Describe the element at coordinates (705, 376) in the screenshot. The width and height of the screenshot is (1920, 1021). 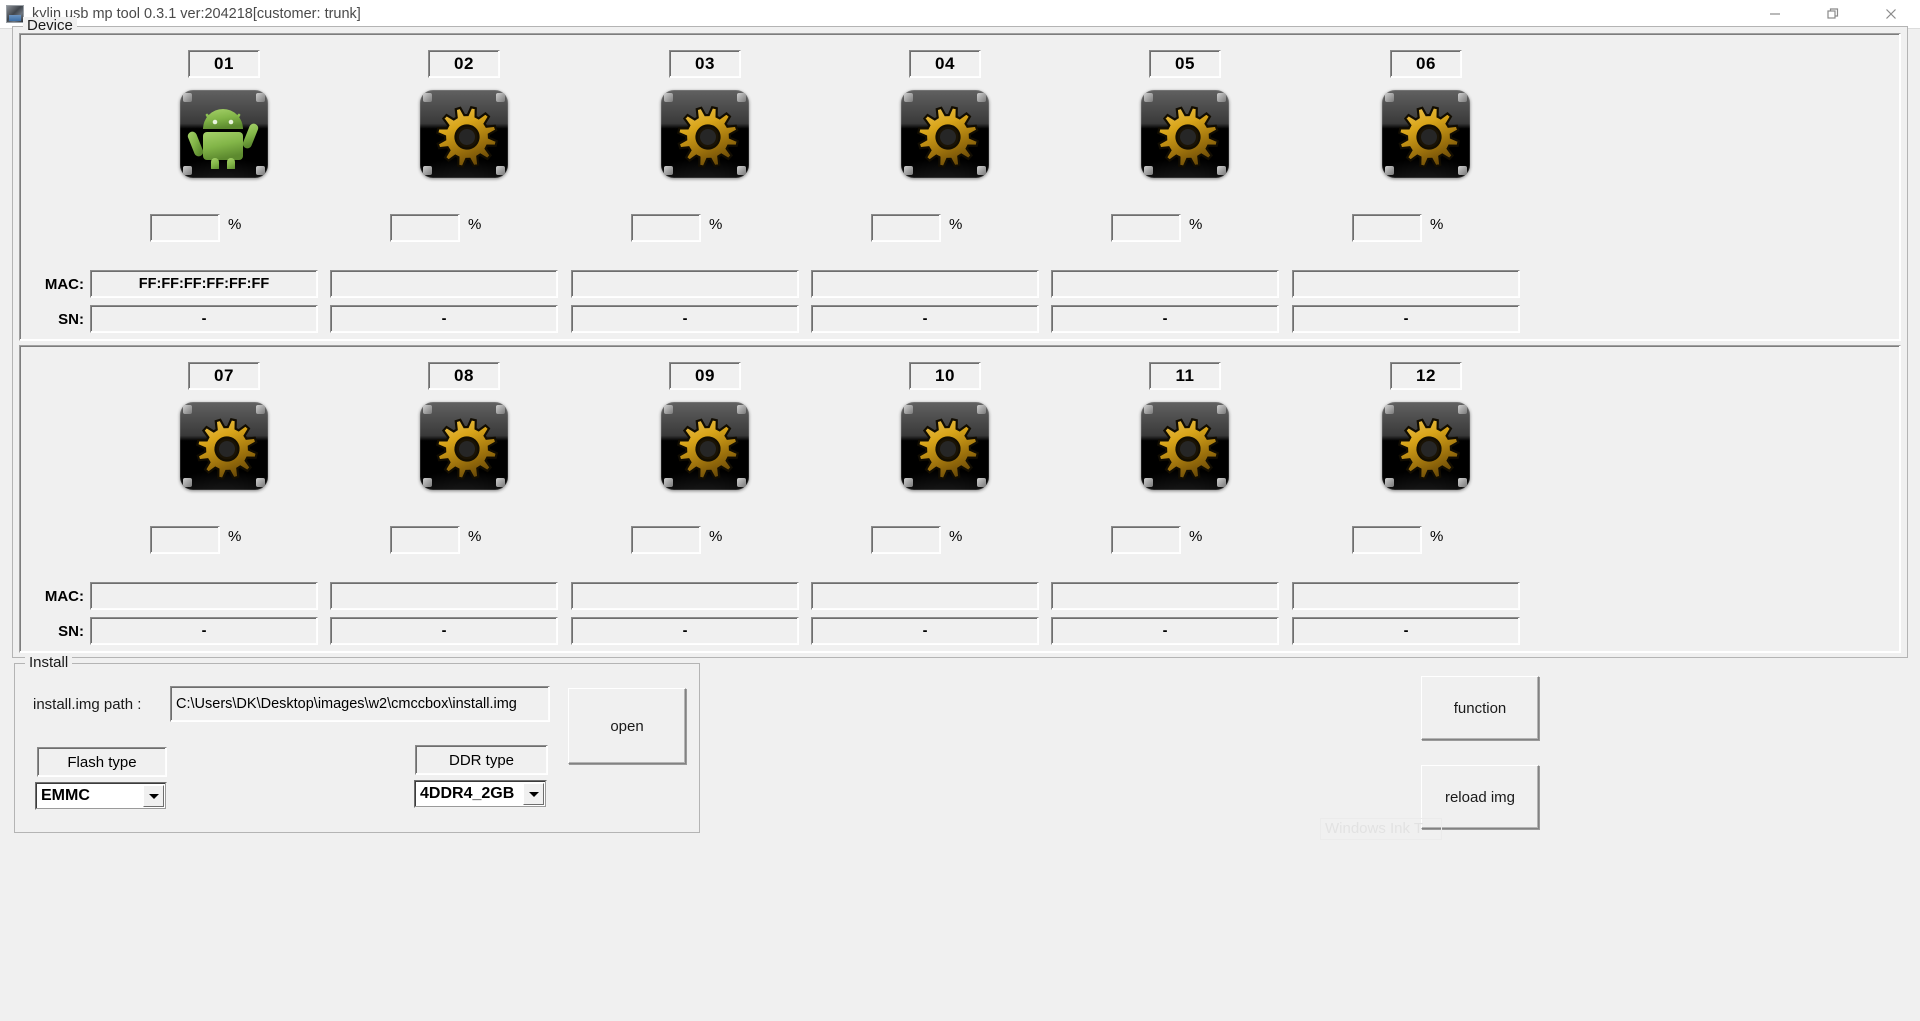
I see `device-slot-number: 09` at that location.